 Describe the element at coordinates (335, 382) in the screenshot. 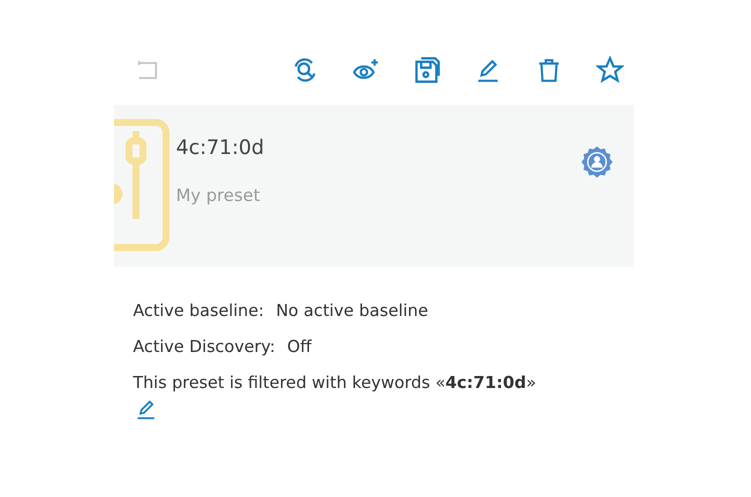

I see `filter-note: This preset is filtered with keywords «4c:71:0d»` at that location.